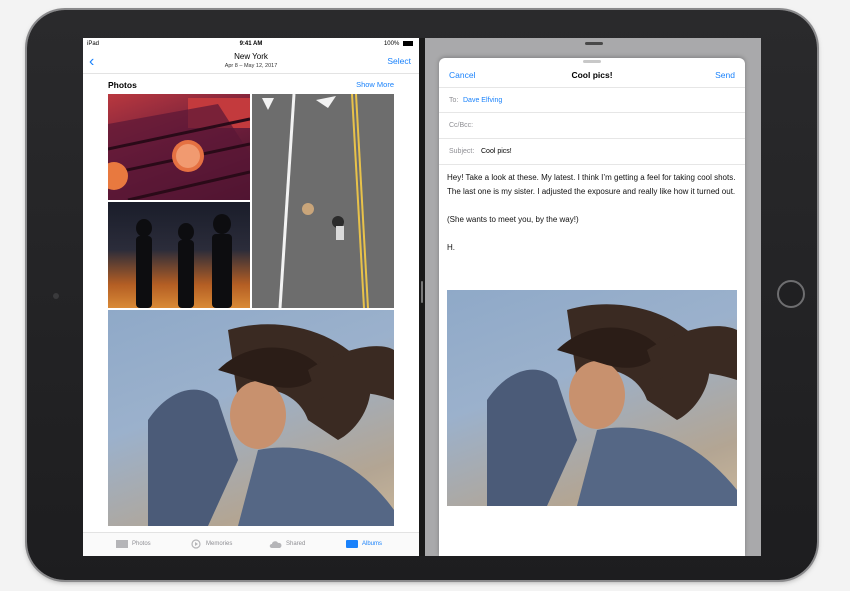 The width and height of the screenshot is (850, 591). Describe the element at coordinates (56, 296) in the screenshot. I see `front-camera` at that location.